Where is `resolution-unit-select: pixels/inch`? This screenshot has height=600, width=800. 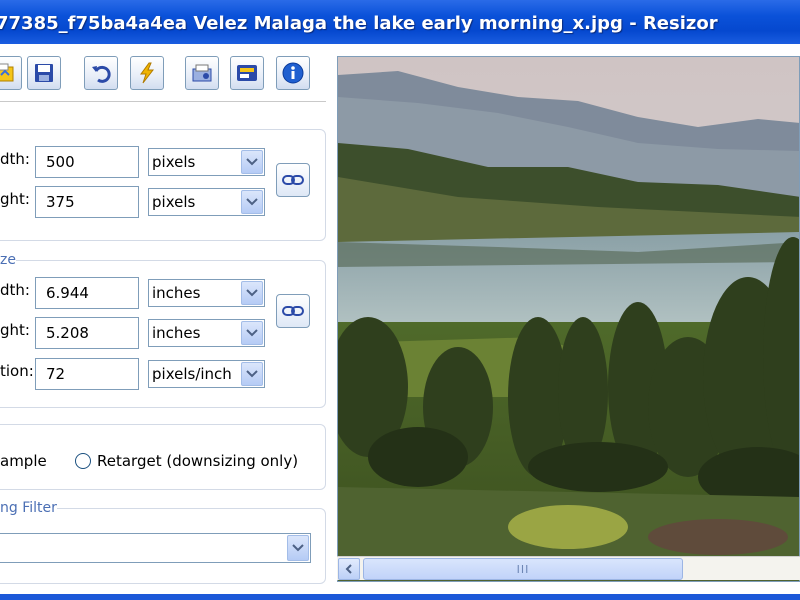 resolution-unit-select: pixels/inch is located at coordinates (206, 374).